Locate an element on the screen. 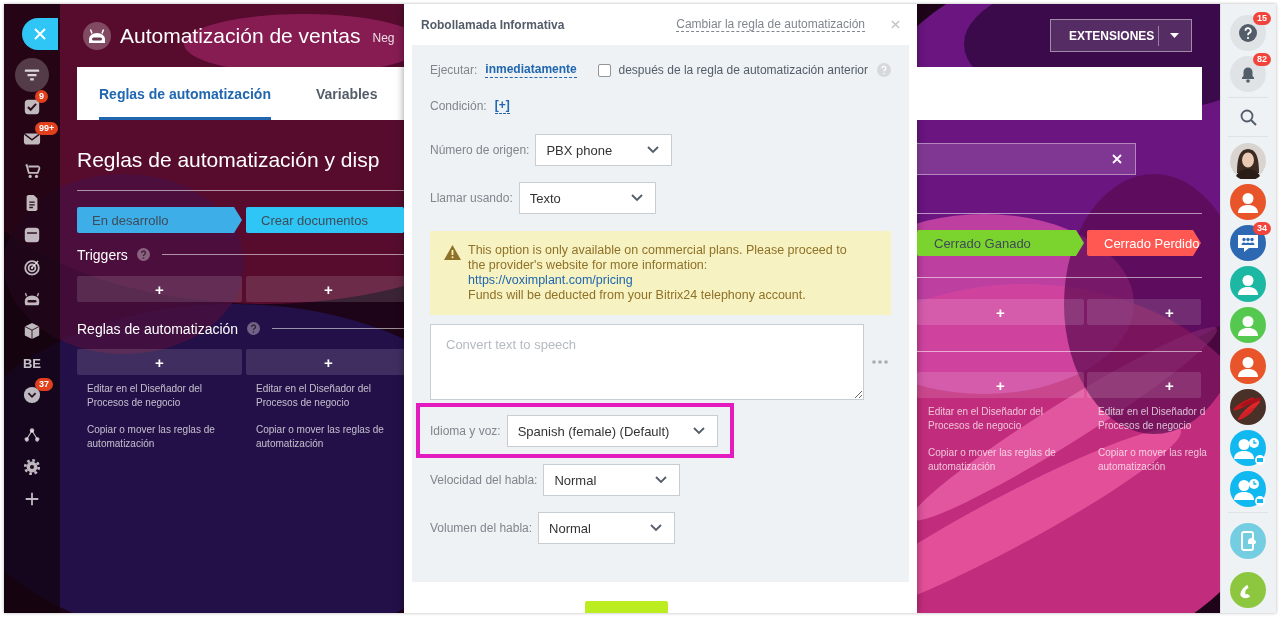  bell-icon is located at coordinates (1248, 73).